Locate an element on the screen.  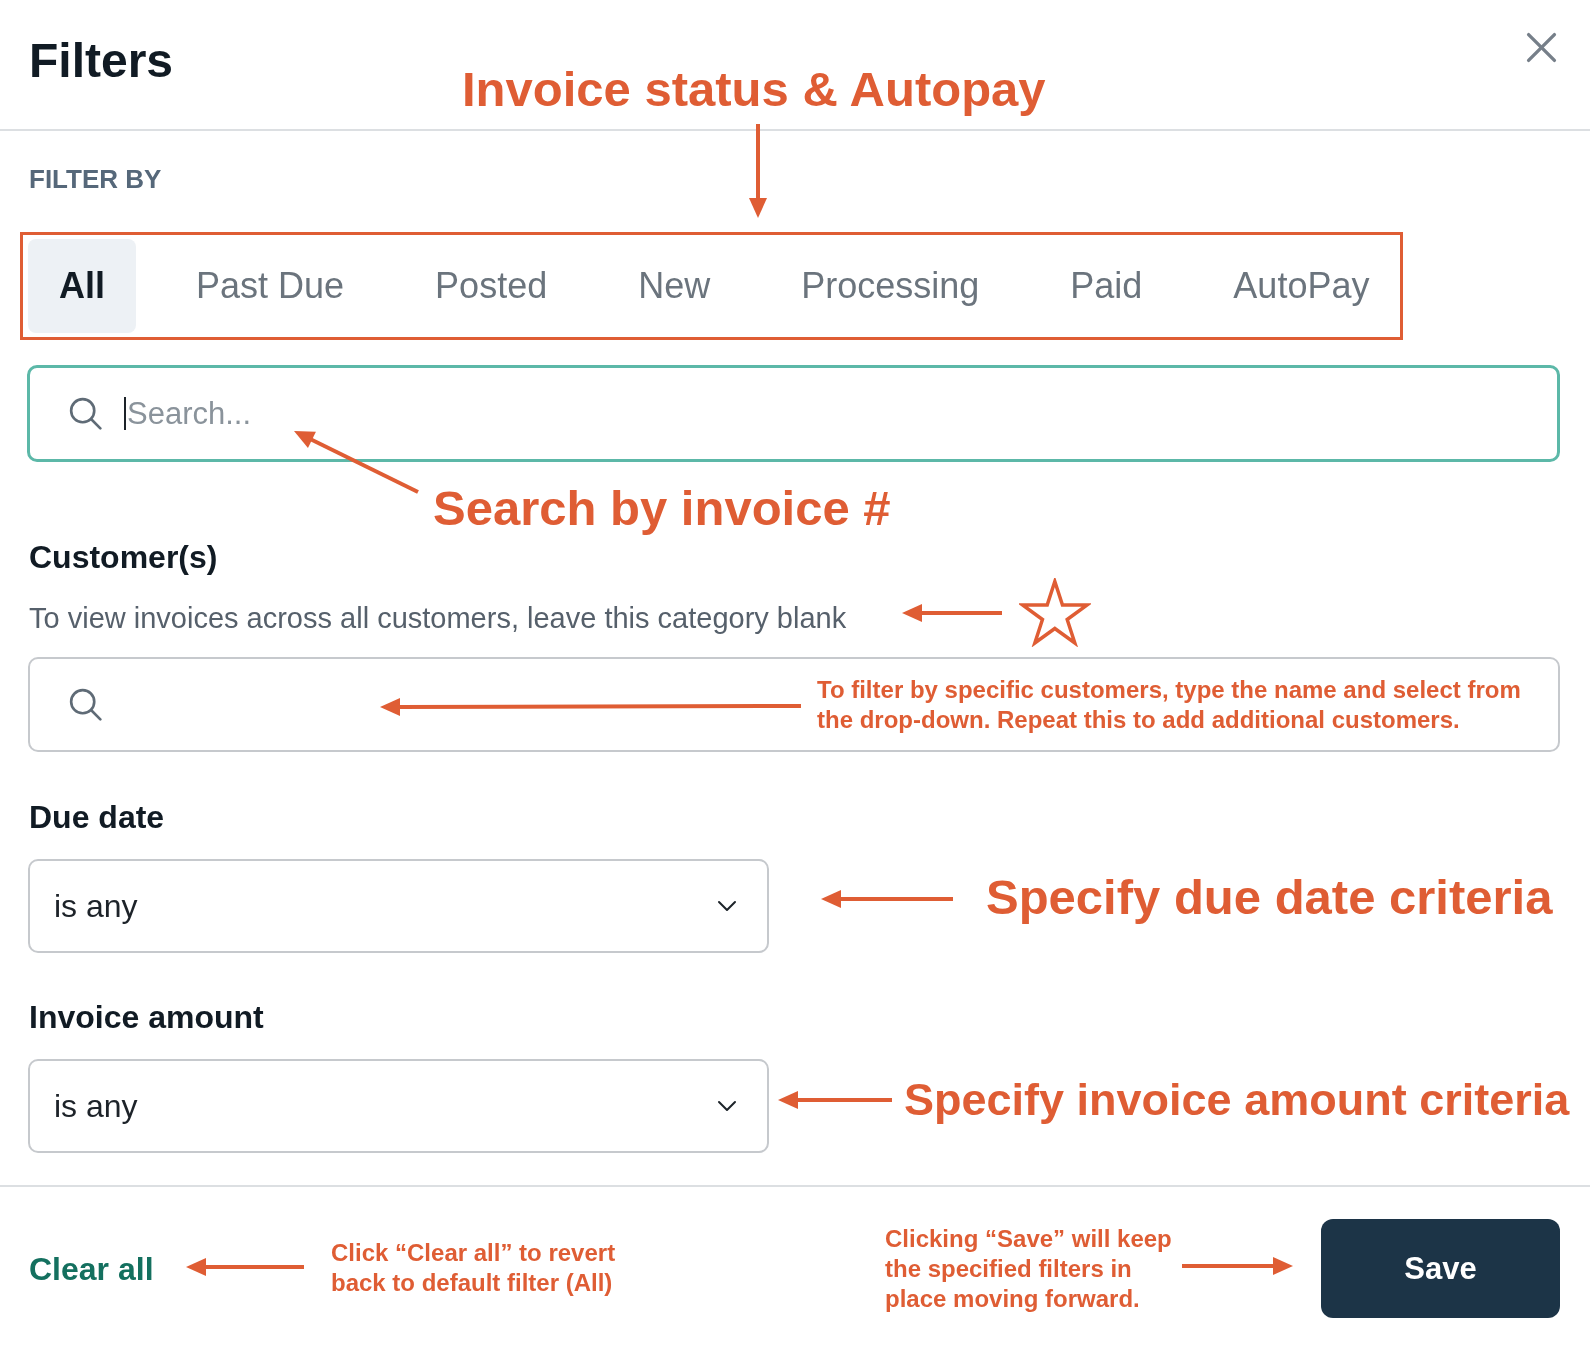
text-cursor is located at coordinates (125, 413).